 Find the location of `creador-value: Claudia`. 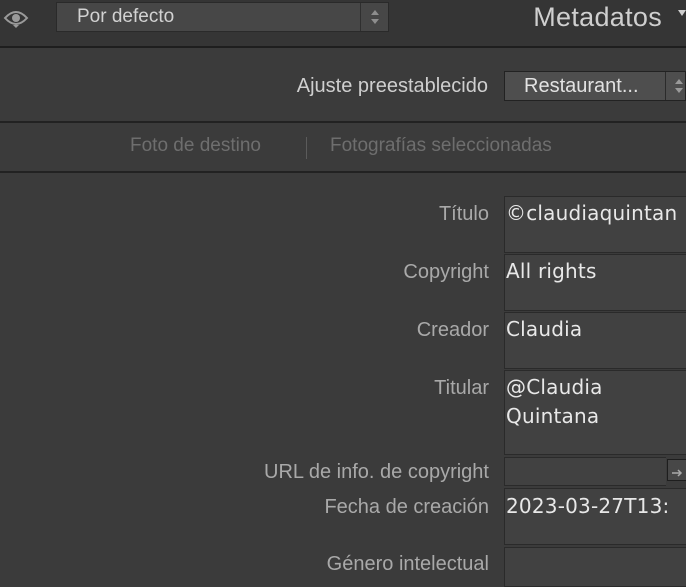

creador-value: Claudia is located at coordinates (544, 329).